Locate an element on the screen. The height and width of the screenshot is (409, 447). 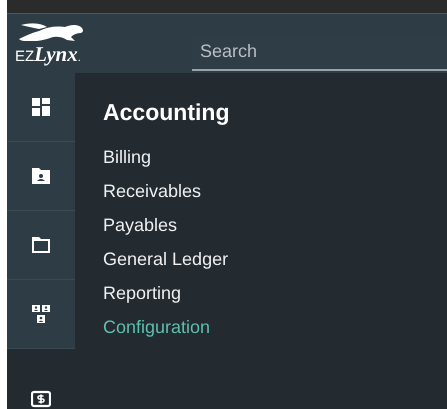
dollar-icon is located at coordinates (41, 399).